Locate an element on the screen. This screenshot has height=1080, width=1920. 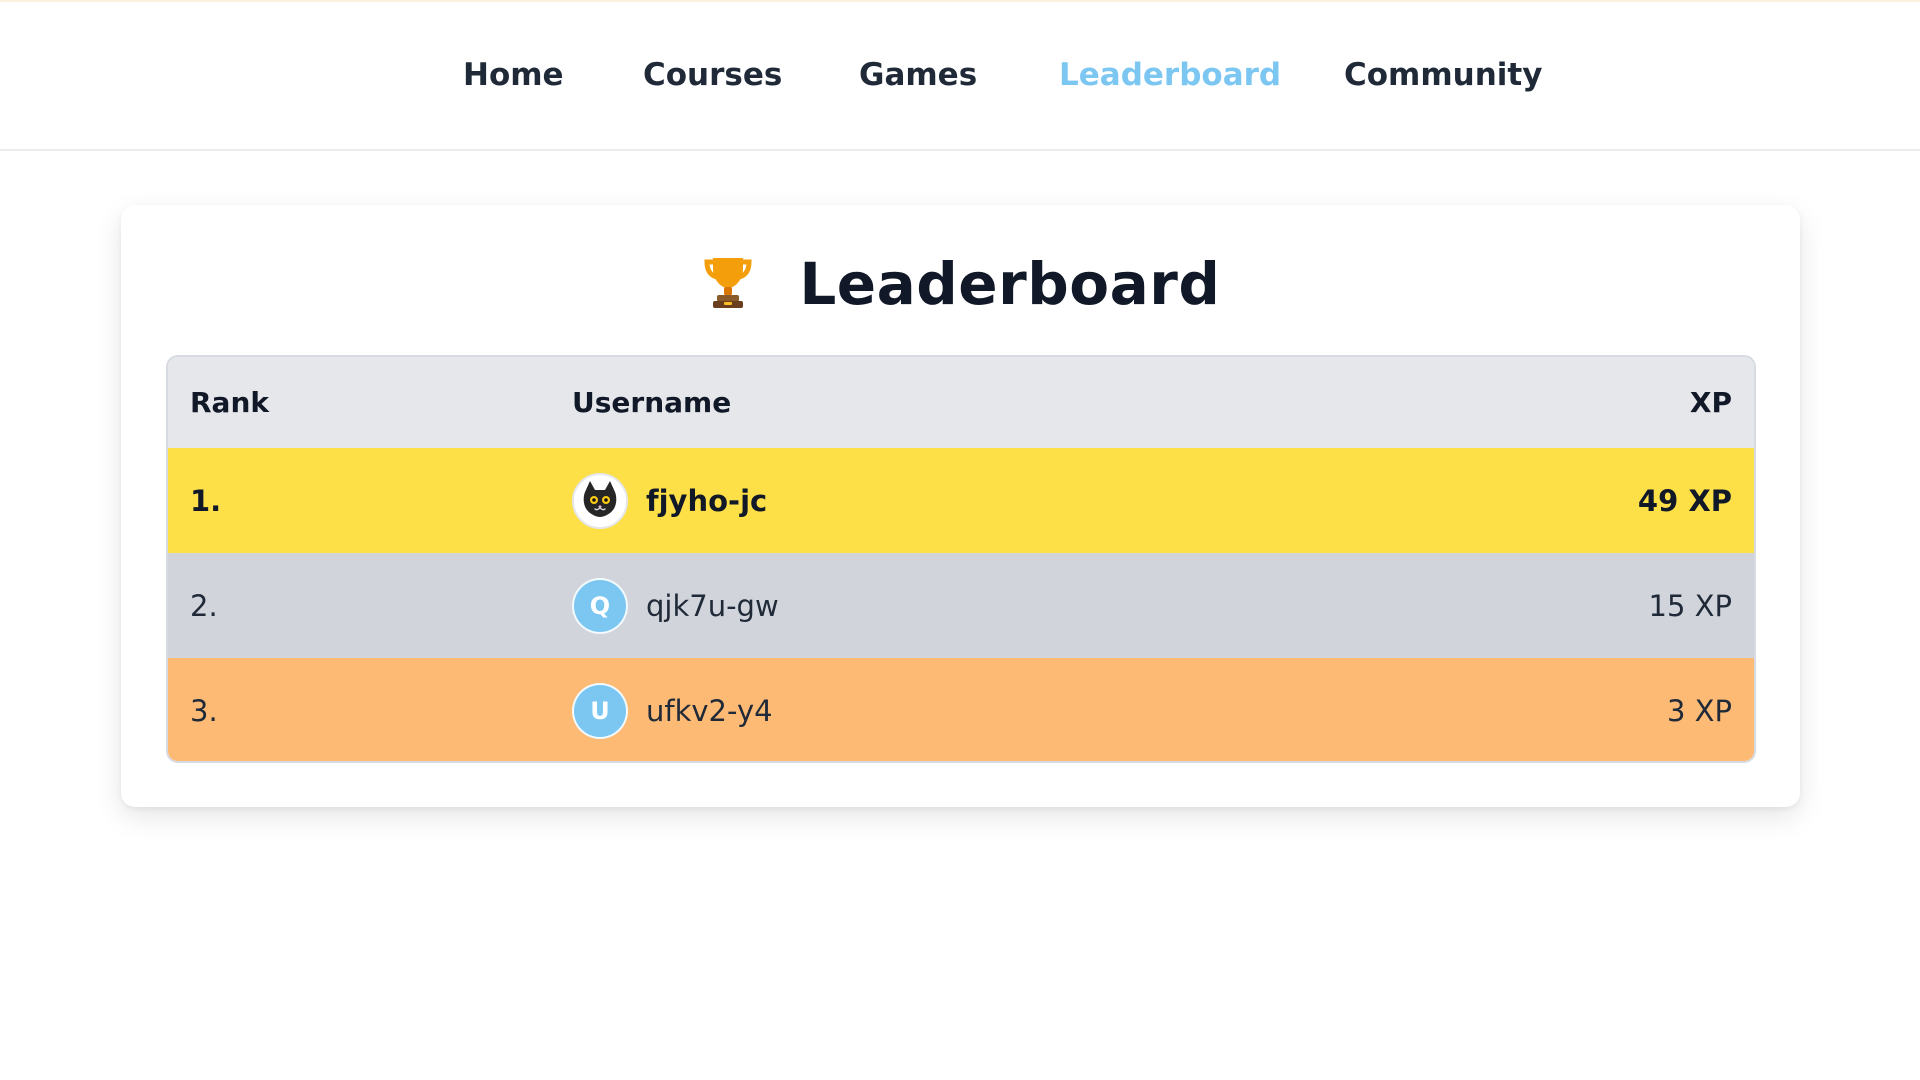
nav-community: Community is located at coordinates (1443, 75).